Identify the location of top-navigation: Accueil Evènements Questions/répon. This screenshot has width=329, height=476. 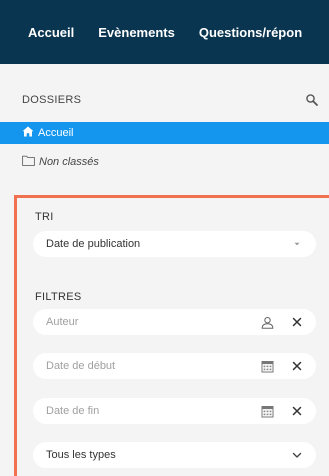
(164, 32).